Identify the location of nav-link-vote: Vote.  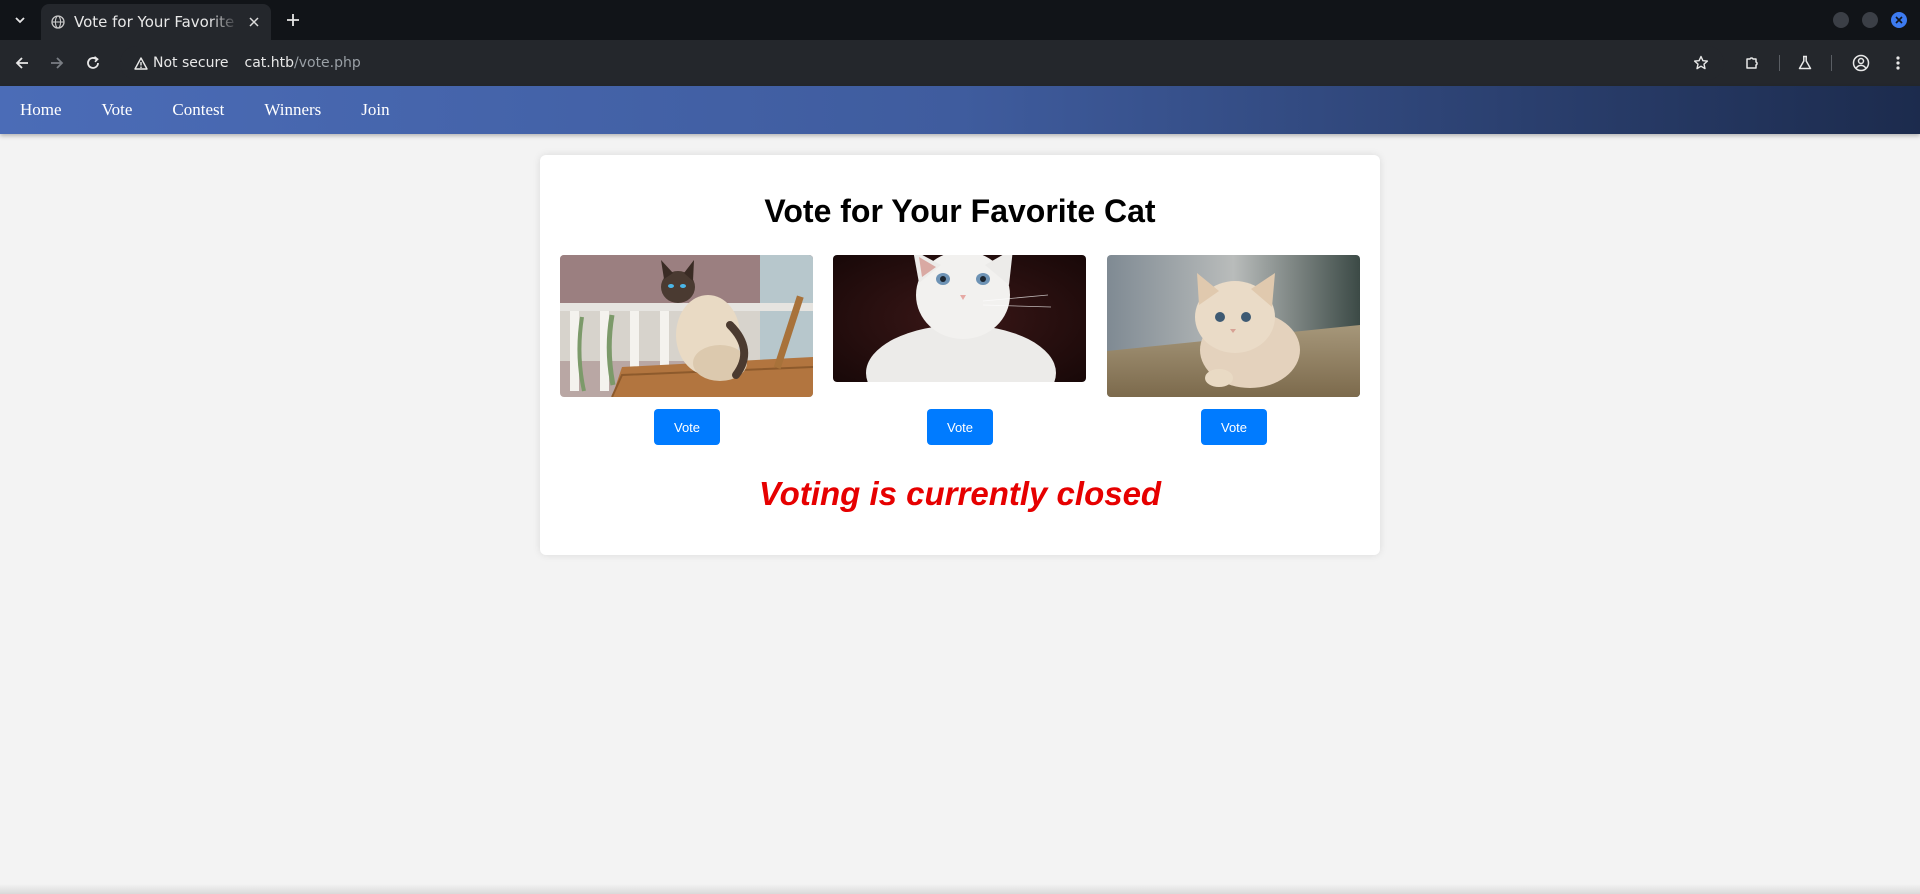
(117, 110).